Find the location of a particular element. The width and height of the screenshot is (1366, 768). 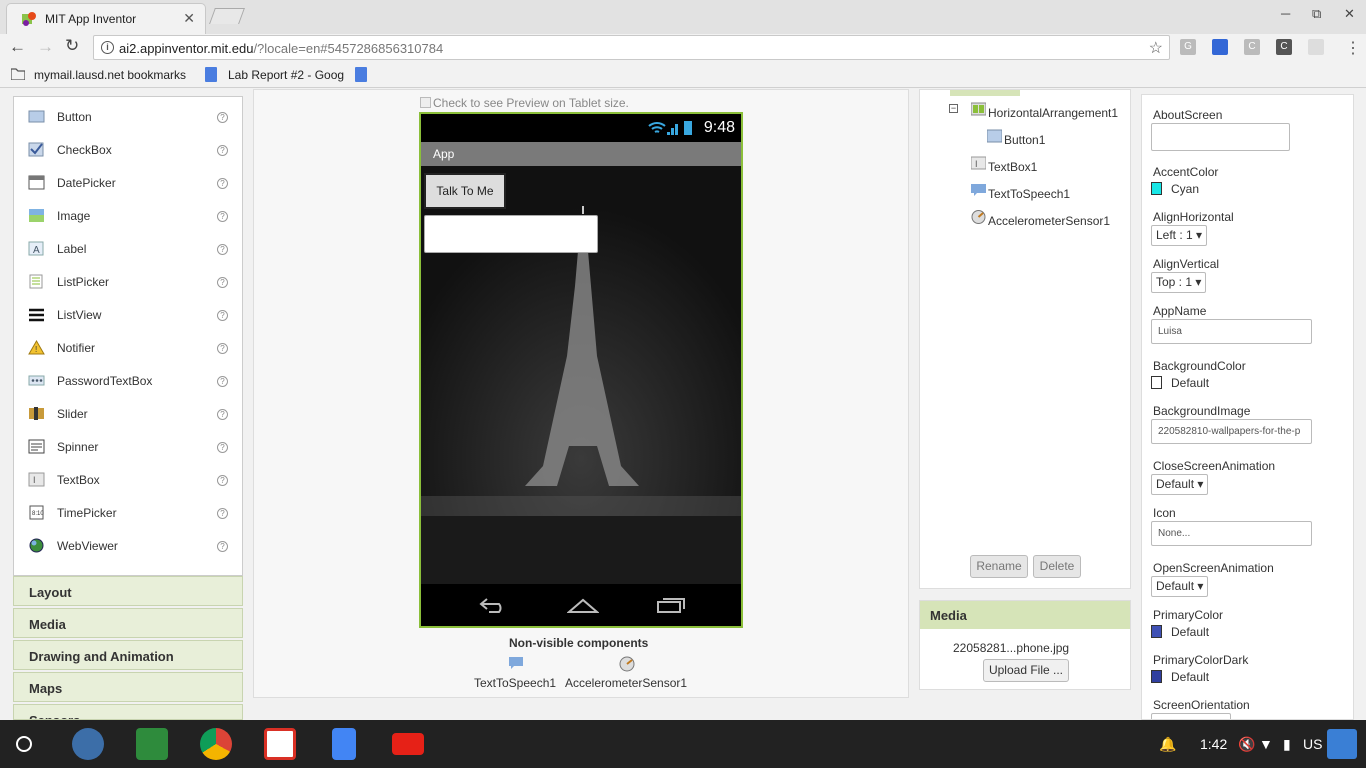

tree-node-horizontalarrangement1: HorizontalArrangement1 is located at coordinates (1053, 113).